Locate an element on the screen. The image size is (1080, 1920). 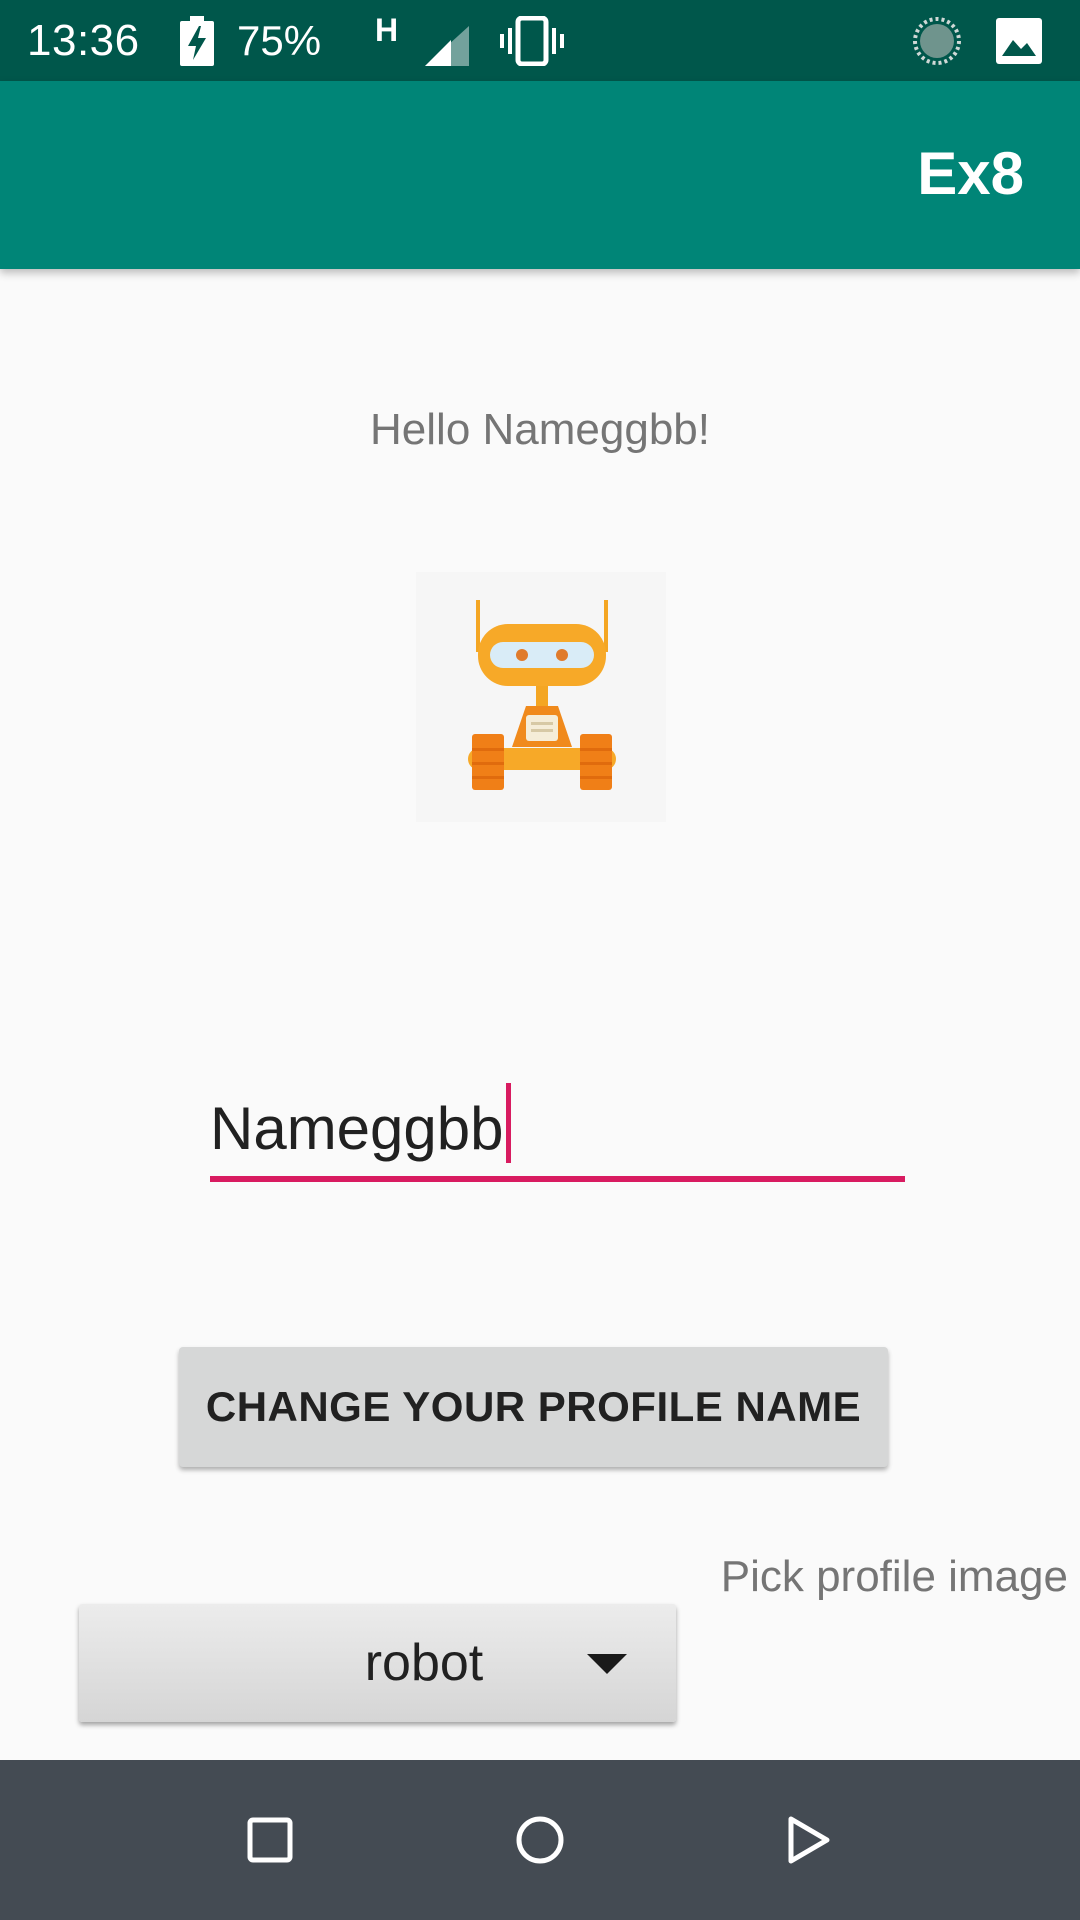
navigation-bar is located at coordinates (540, 1840).